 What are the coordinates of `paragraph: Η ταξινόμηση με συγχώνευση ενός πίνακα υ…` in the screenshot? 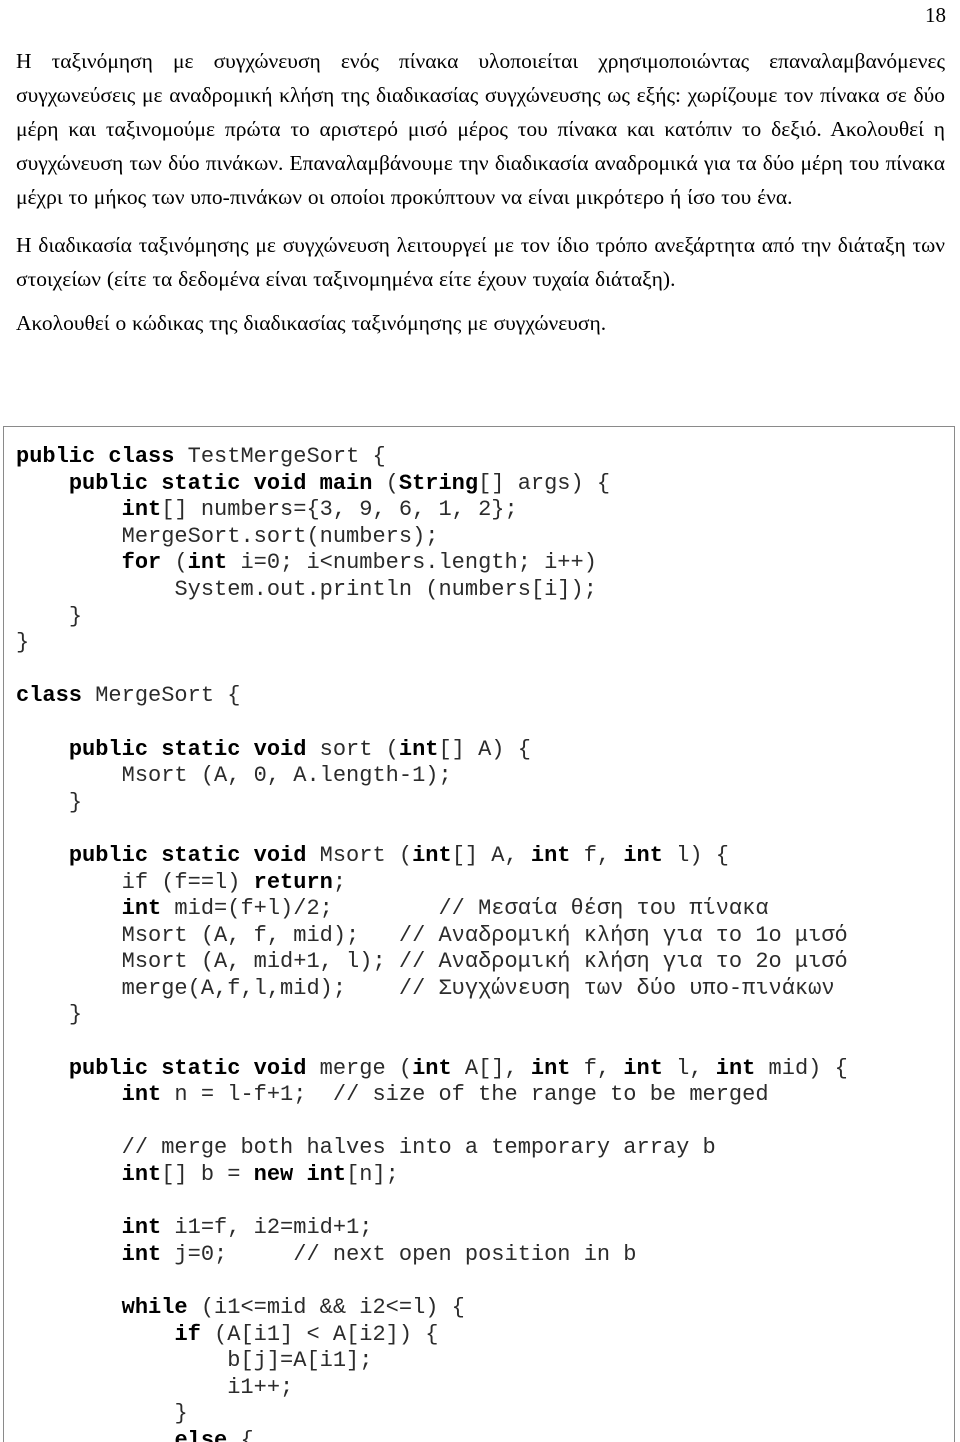 It's located at (480, 129).